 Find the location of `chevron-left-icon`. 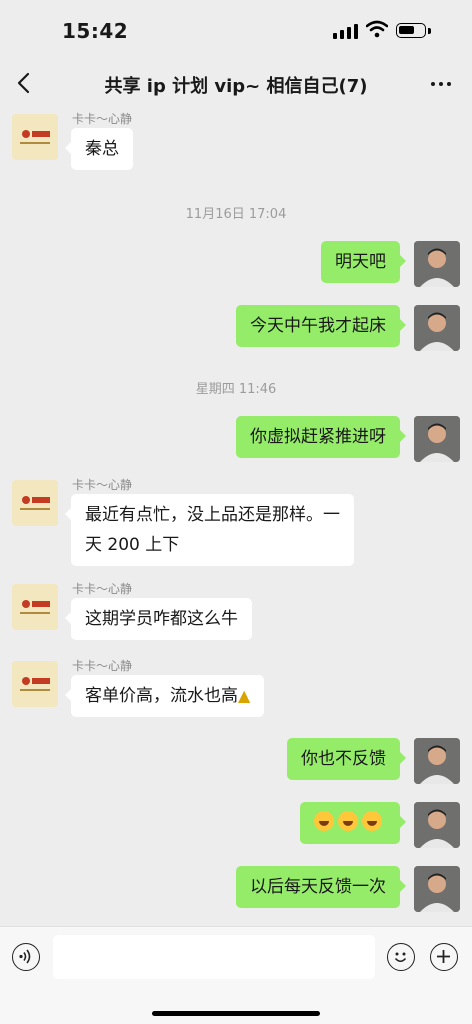

chevron-left-icon is located at coordinates (25, 83).